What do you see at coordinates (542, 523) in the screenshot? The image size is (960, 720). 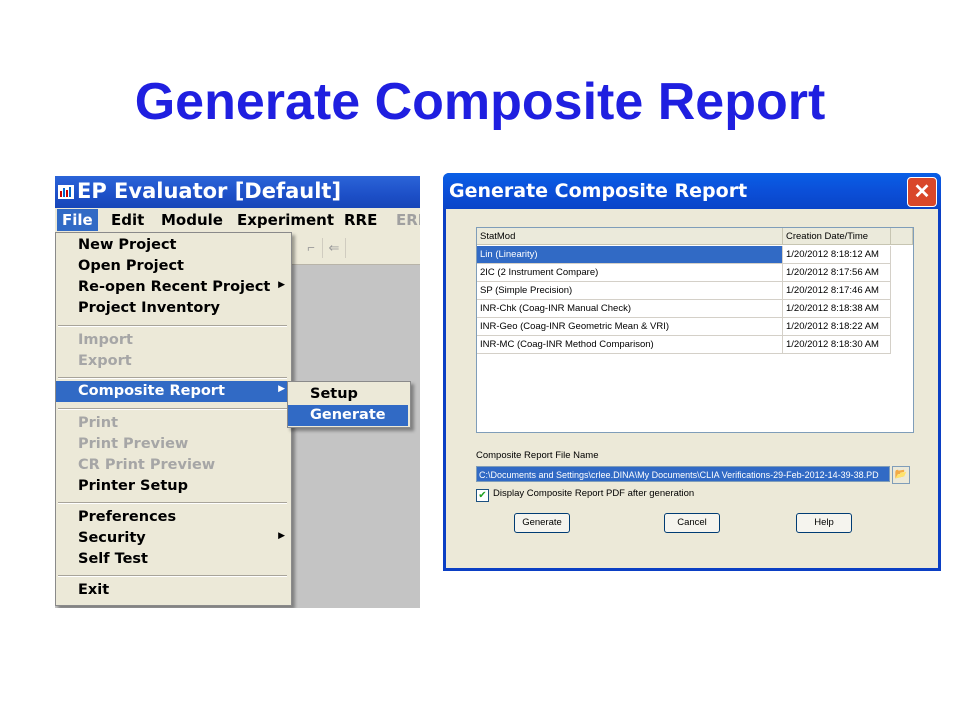 I see `generate-button: Generate` at bounding box center [542, 523].